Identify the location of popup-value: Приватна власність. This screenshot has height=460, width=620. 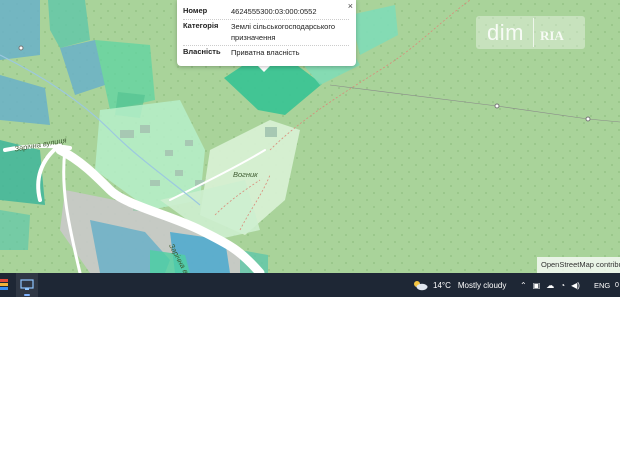
(265, 52).